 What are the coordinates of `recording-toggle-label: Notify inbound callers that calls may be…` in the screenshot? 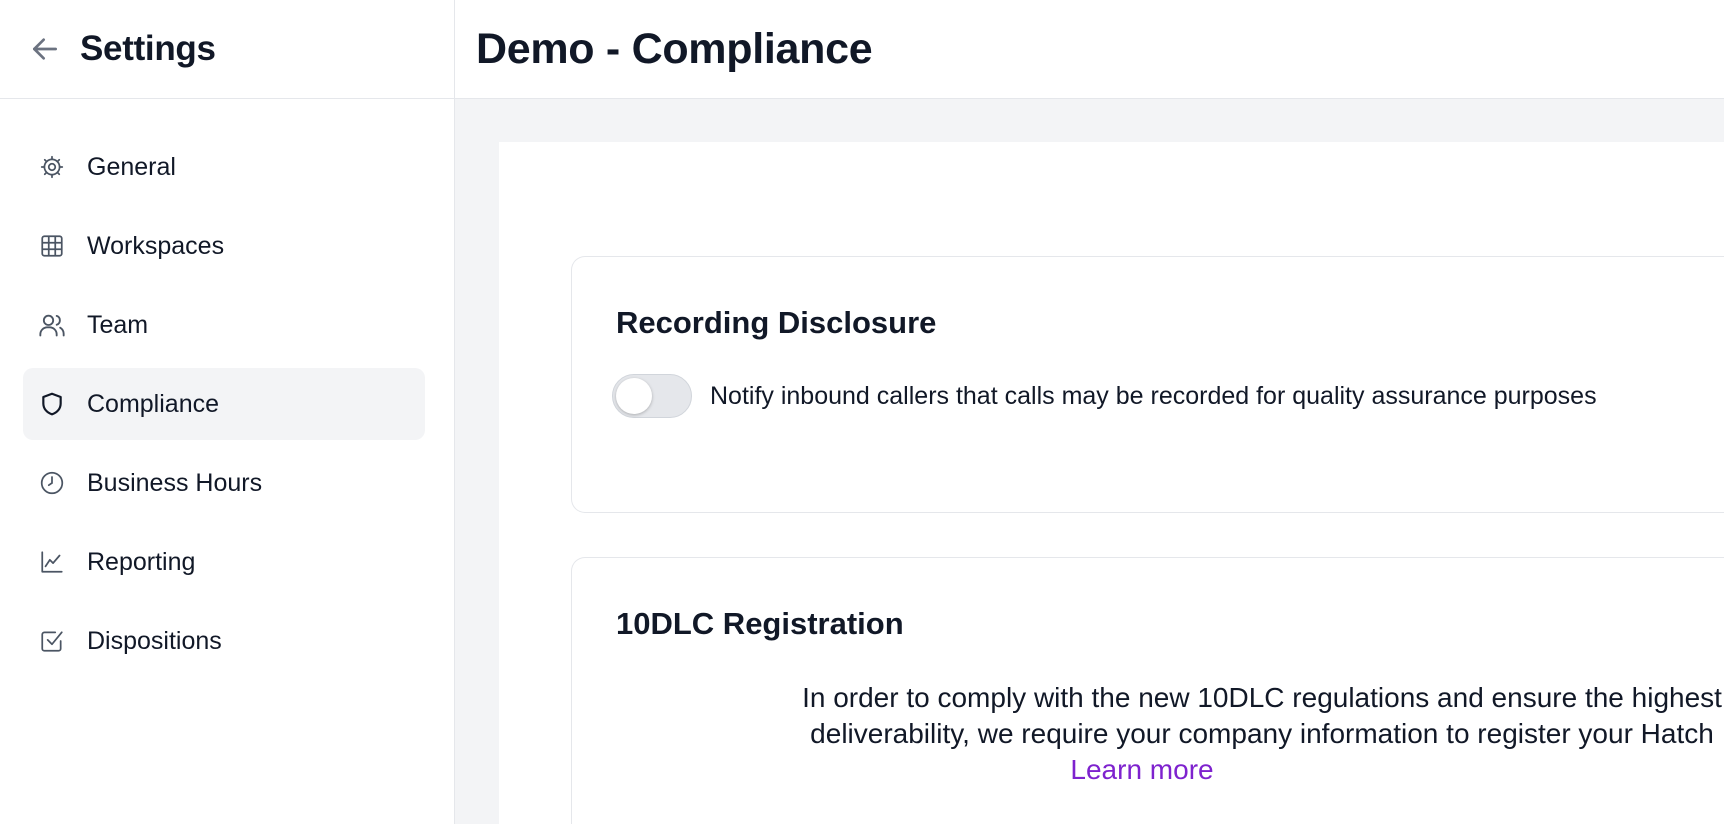 It's located at (1153, 395).